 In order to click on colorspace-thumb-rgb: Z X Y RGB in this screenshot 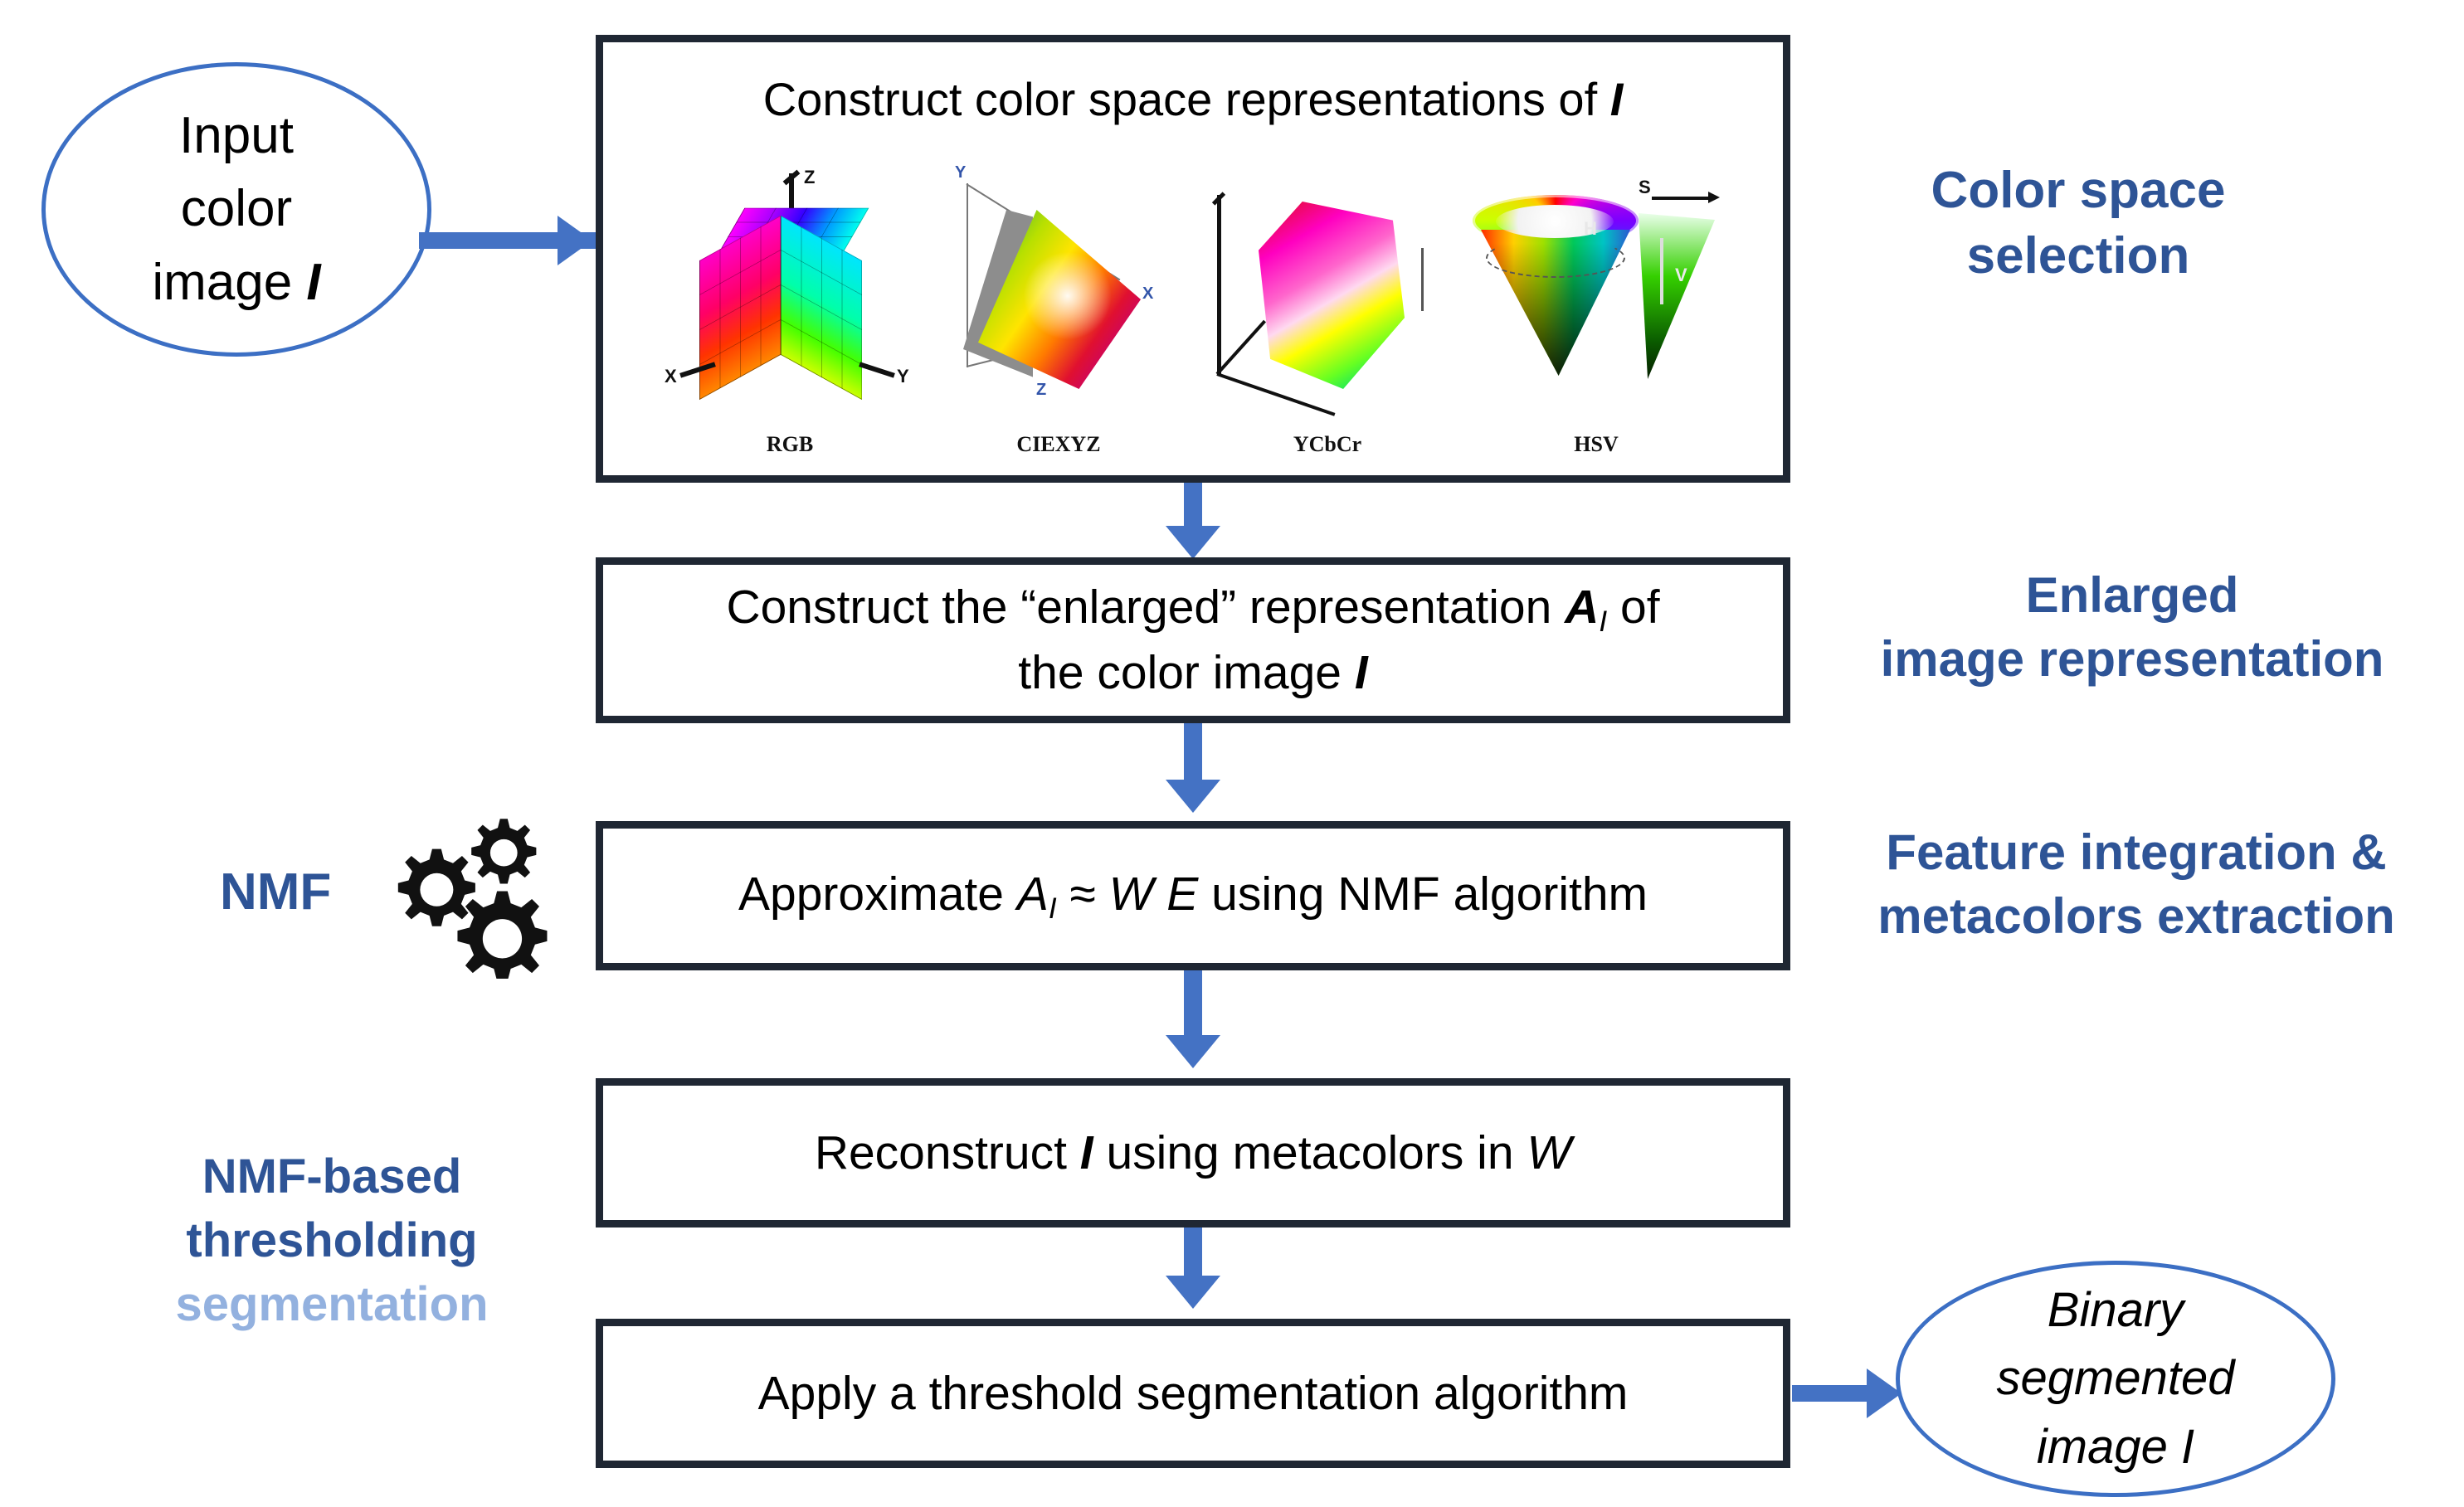, I will do `click(789, 307)`.